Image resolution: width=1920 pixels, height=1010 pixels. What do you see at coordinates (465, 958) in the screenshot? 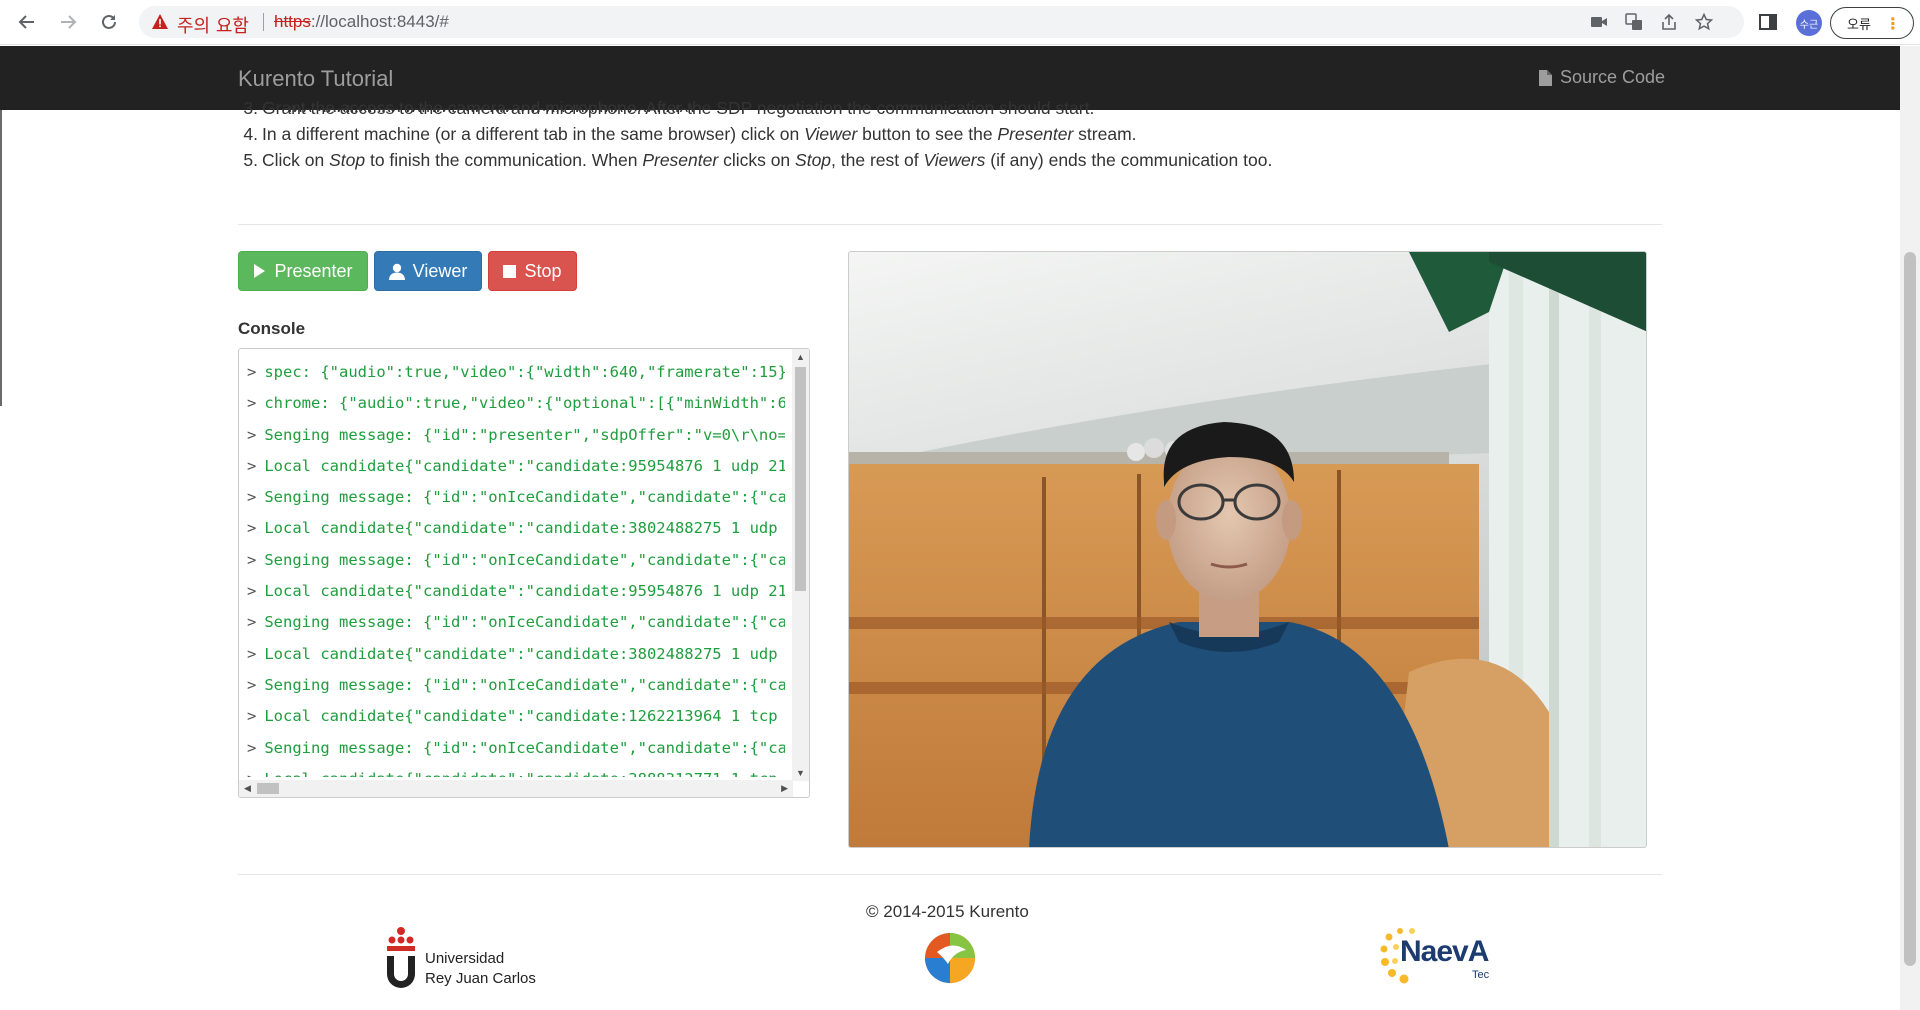
I see `urjc-line1: Universidad` at bounding box center [465, 958].